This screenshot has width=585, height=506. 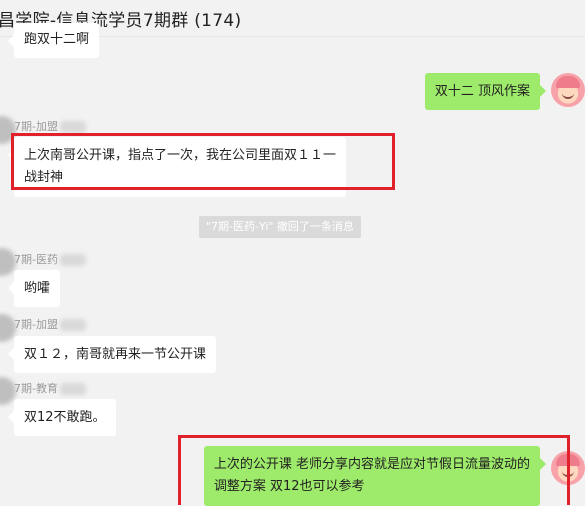 I want to click on message-bubble: 双１２，南哥就再来一节公开课, so click(x=112, y=354).